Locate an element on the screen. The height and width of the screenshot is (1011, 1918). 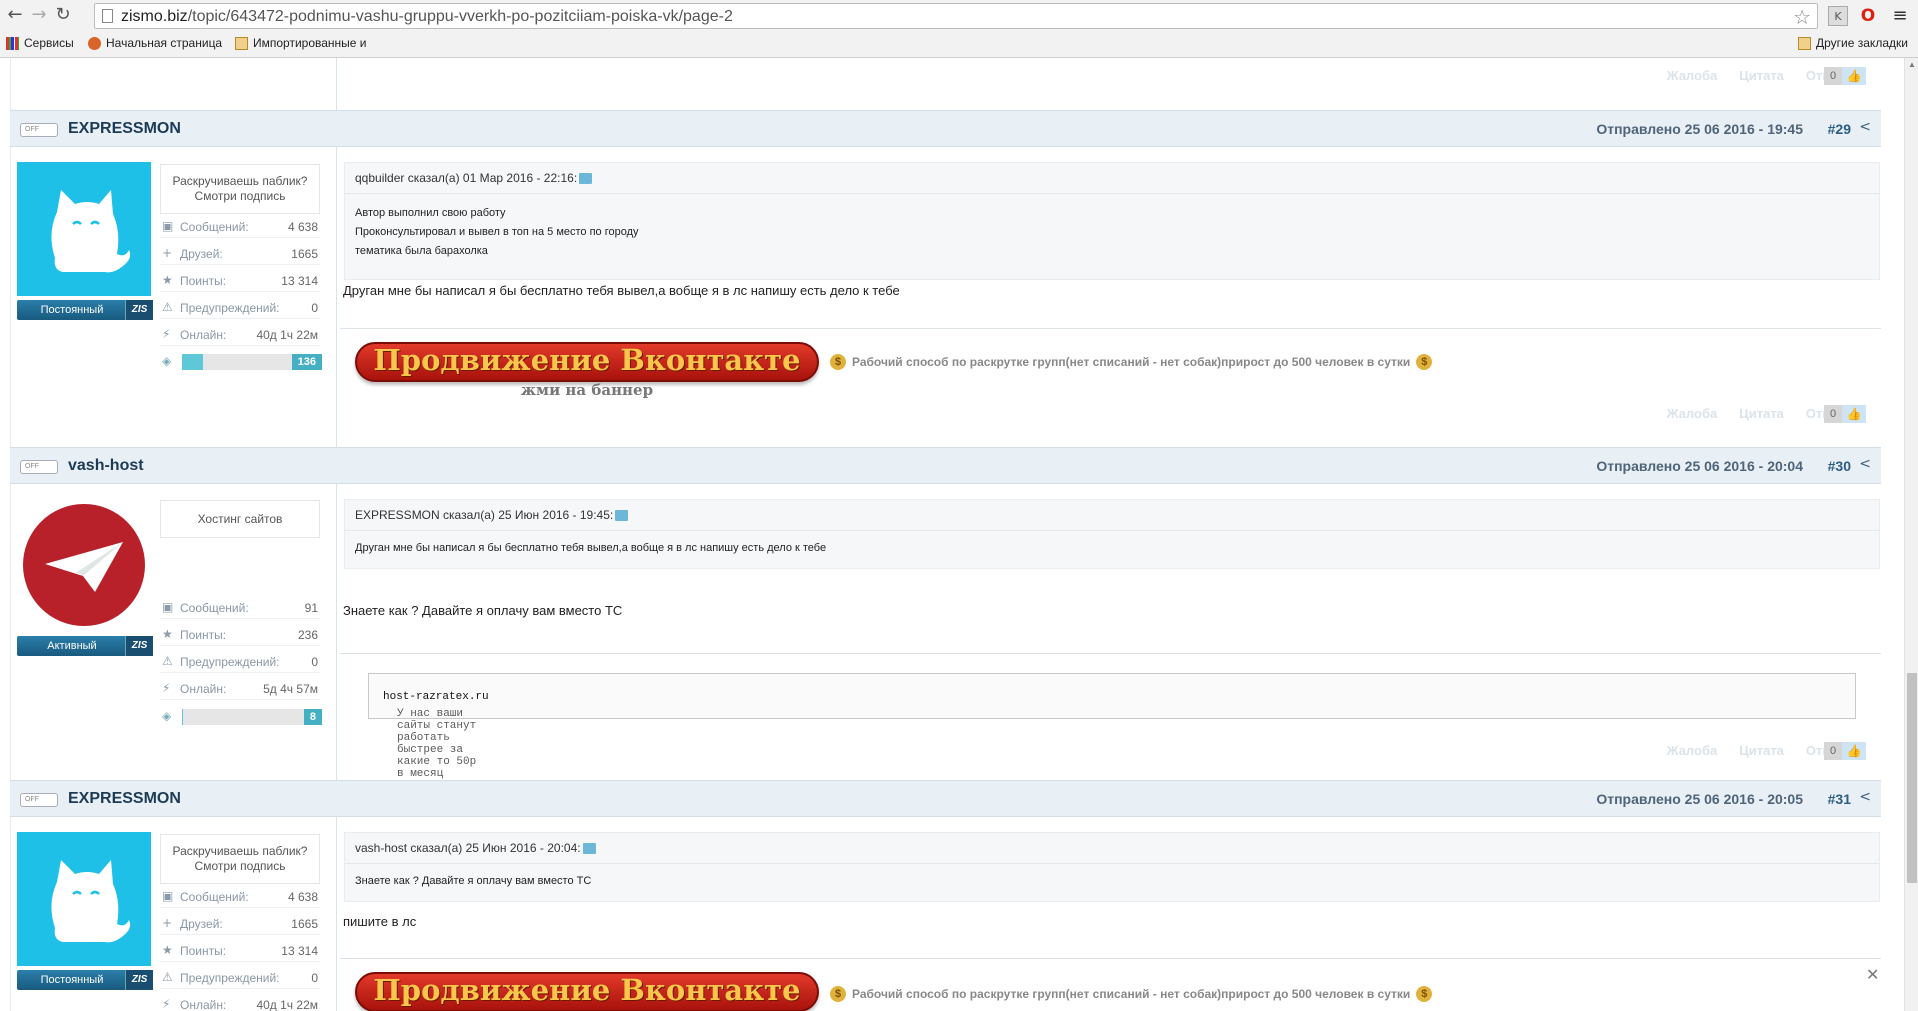
bookmark-star-icon: ☆ is located at coordinates (1802, 17).